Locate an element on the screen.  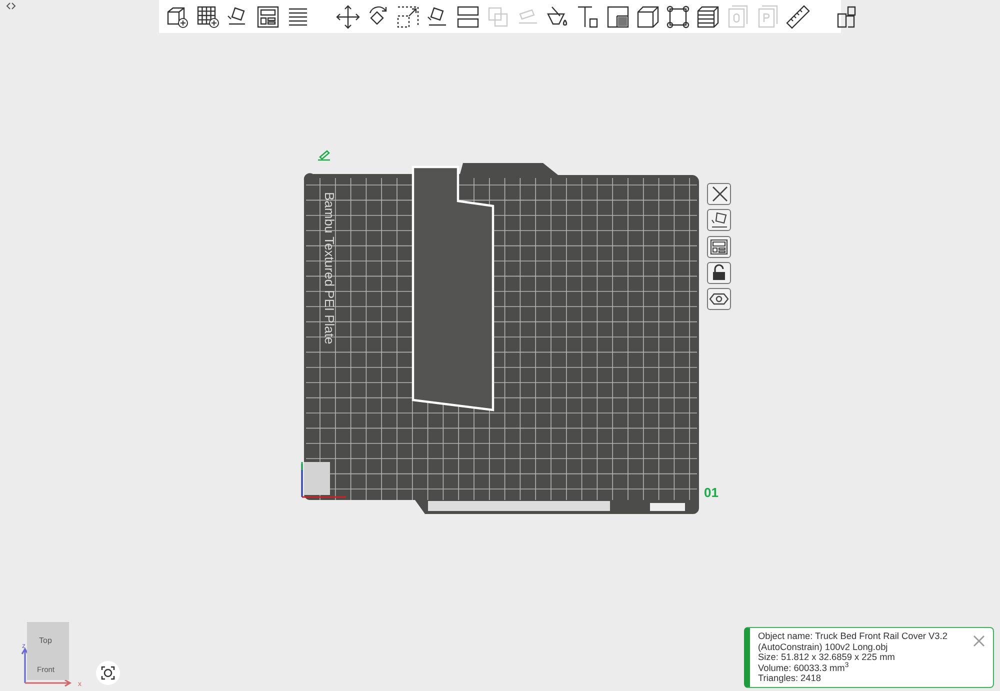
info-line: Size: 51.812 x 32.6859 x 225 mm is located at coordinates (827, 657).